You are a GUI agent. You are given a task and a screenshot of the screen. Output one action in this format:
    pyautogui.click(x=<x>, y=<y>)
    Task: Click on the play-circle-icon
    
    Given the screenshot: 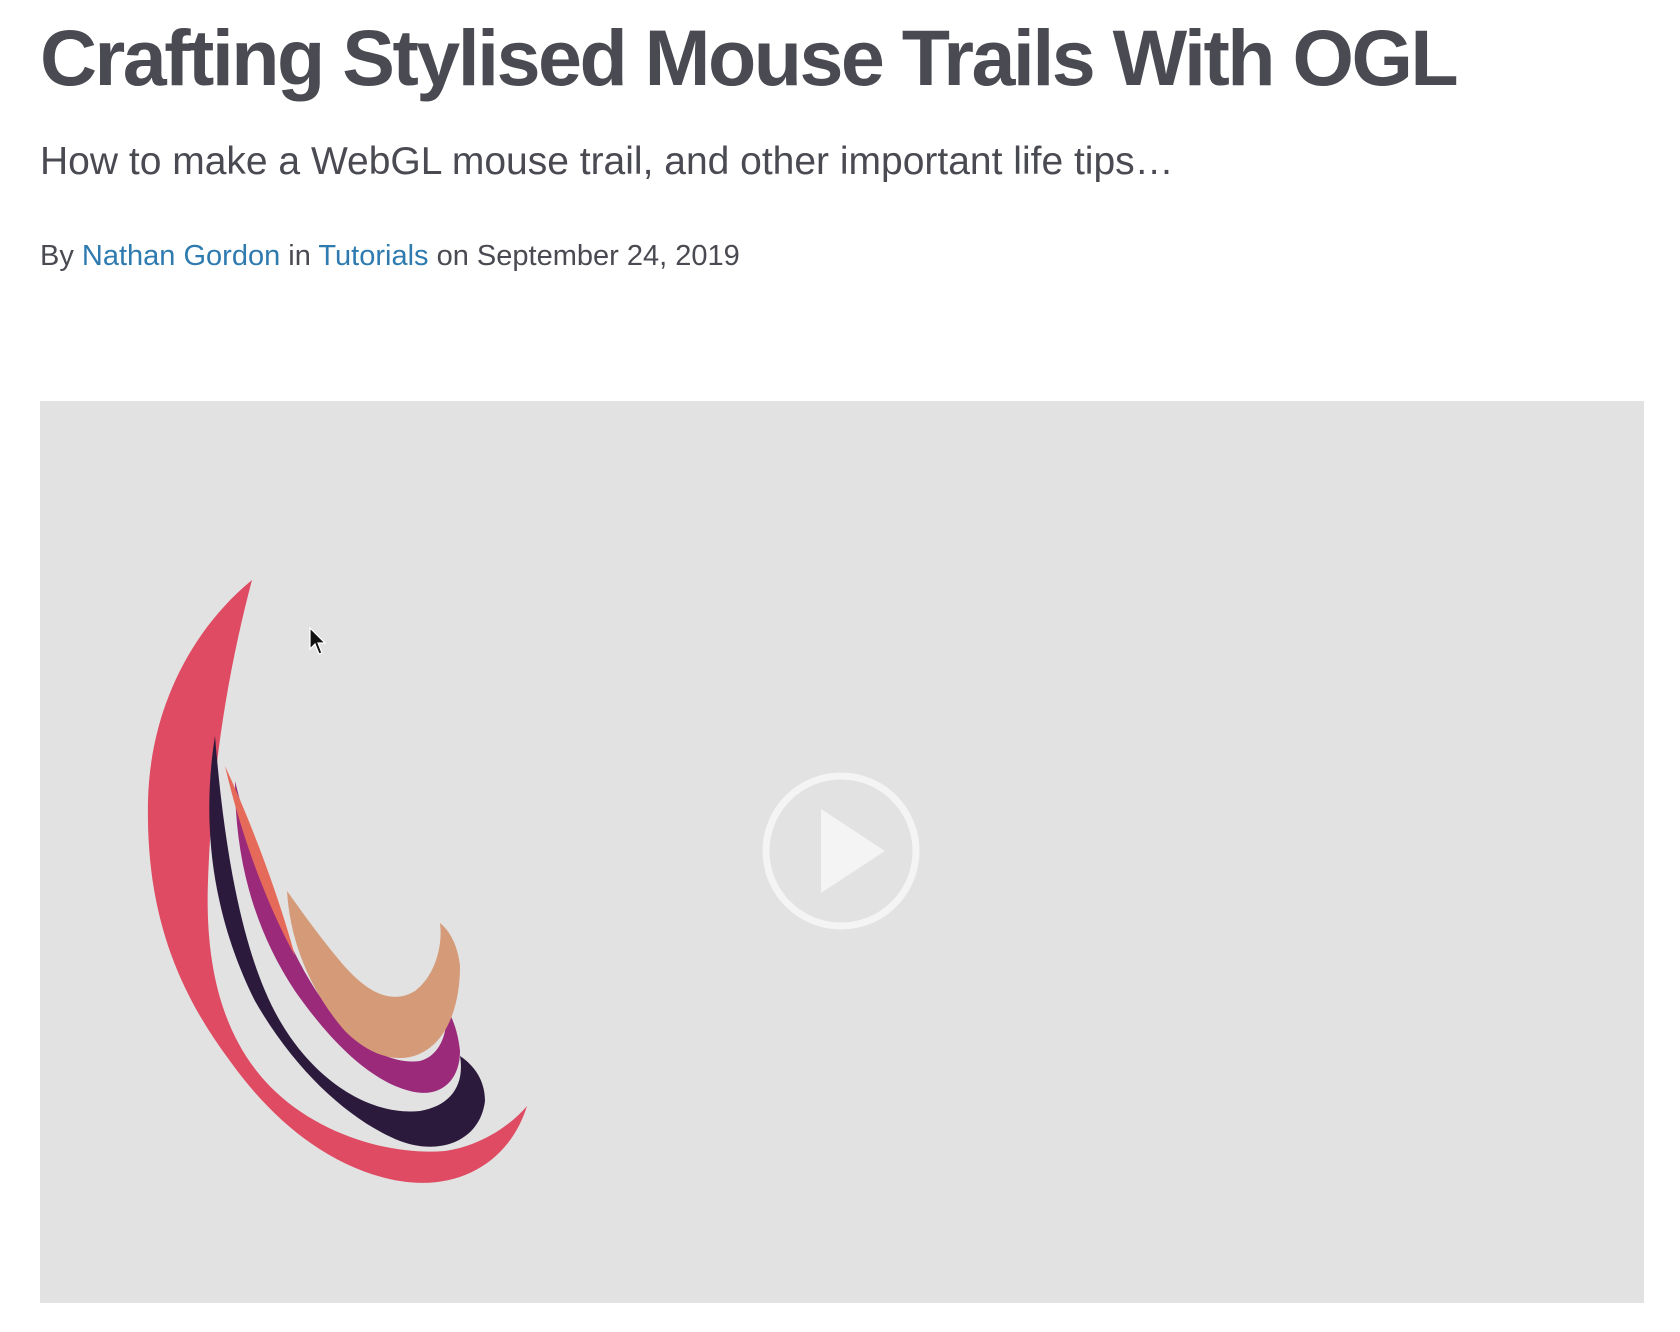 What is the action you would take?
    pyautogui.click(x=841, y=851)
    